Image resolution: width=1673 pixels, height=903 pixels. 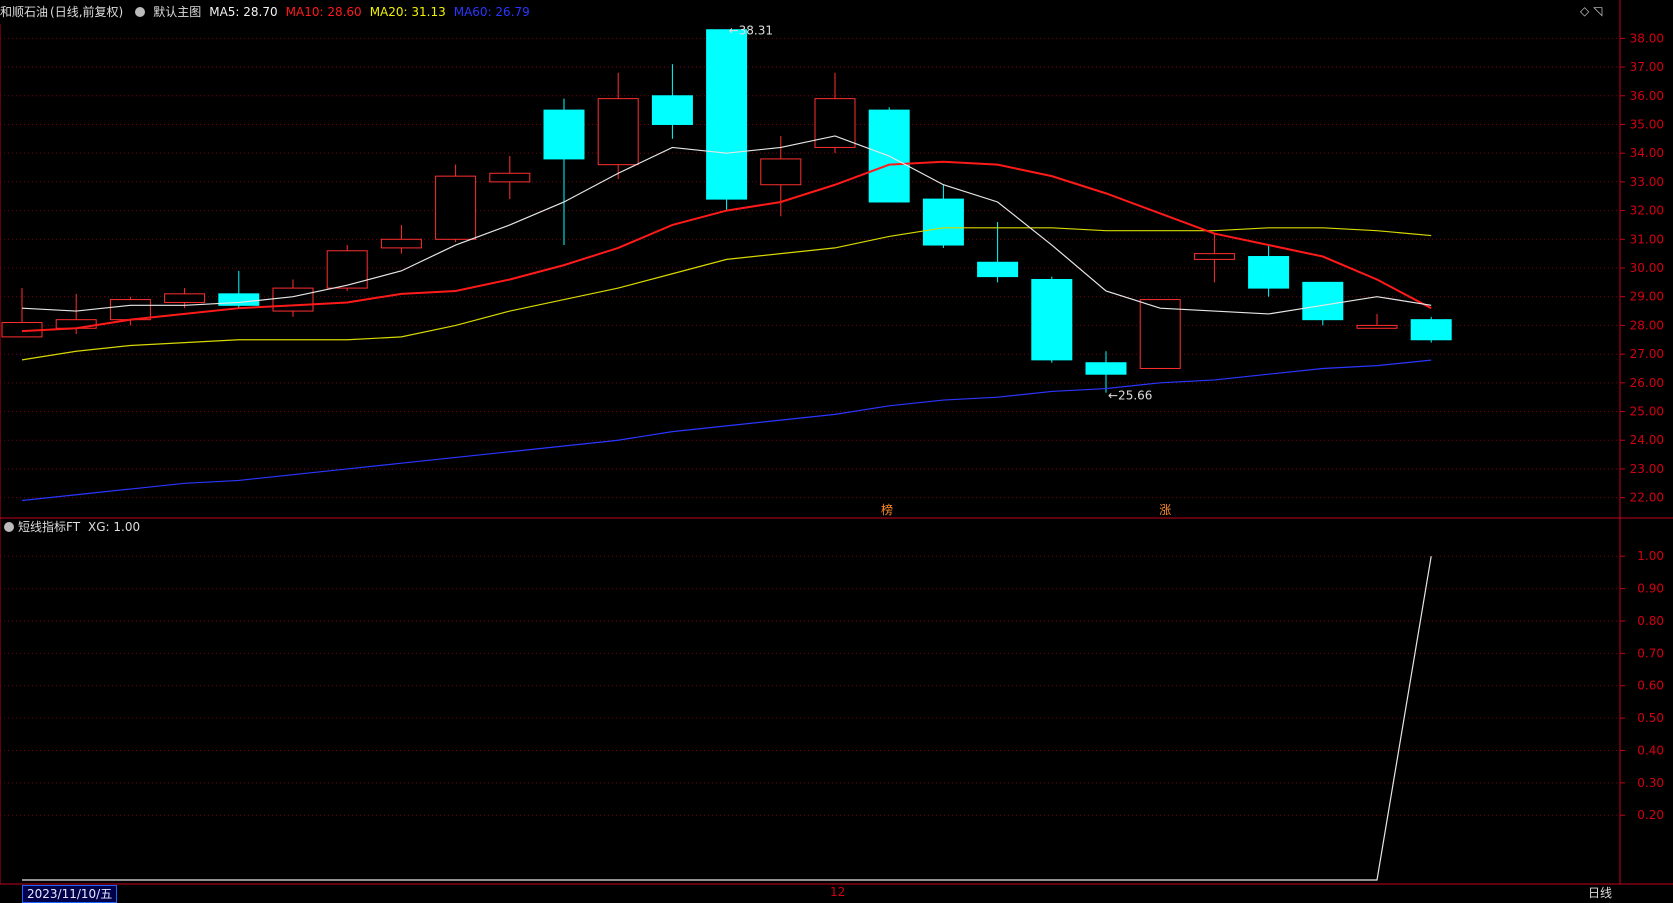 I want to click on y-tick-label: 28.00, so click(x=1647, y=325).